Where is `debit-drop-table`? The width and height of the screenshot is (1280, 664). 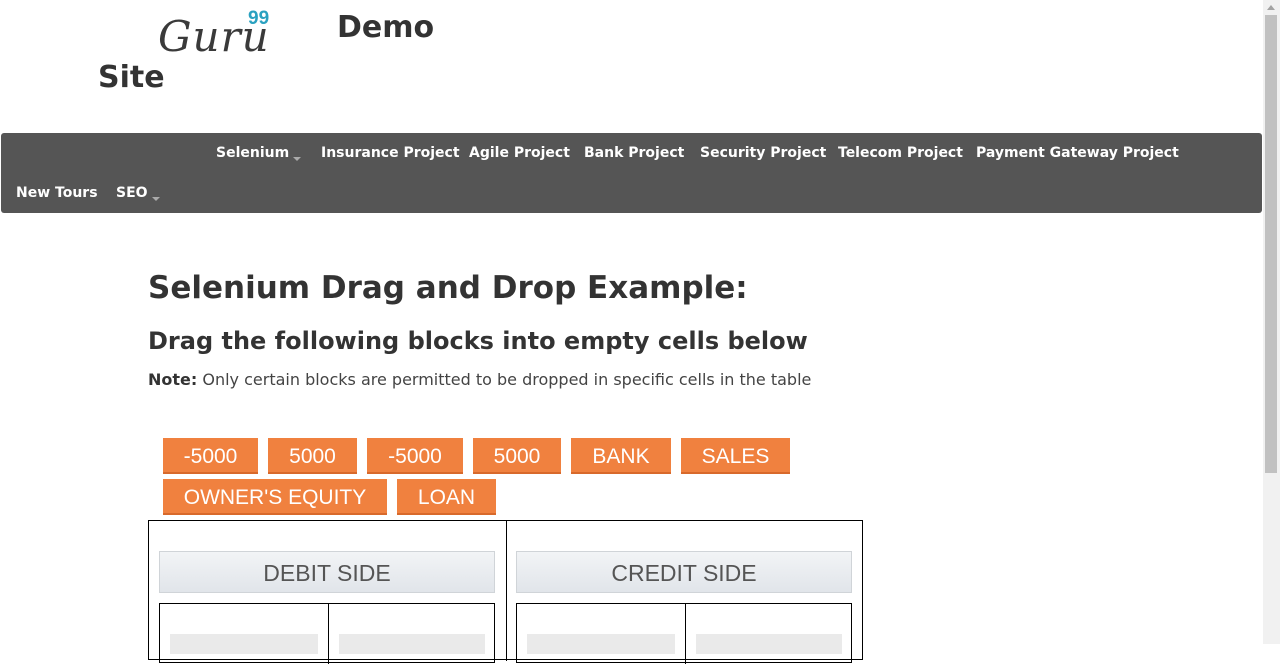 debit-drop-table is located at coordinates (327, 633).